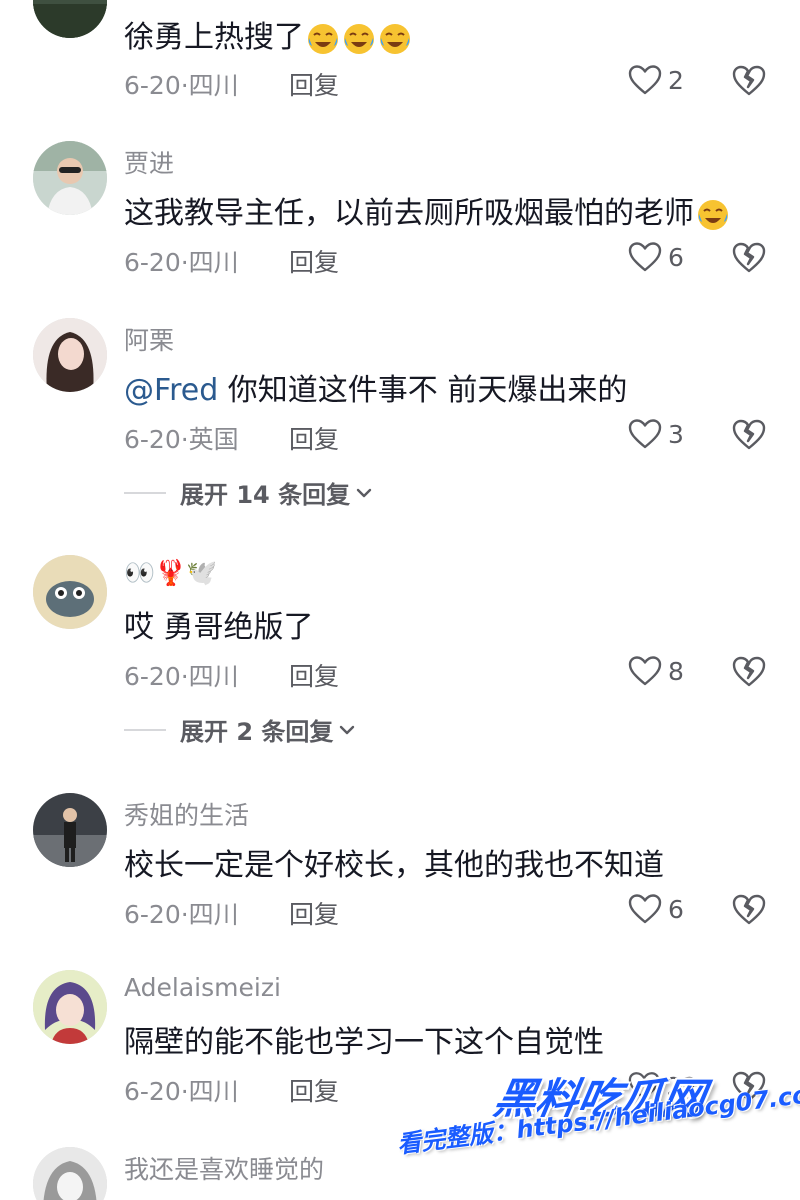 The image size is (800, 1200). I want to click on comment-date-location: 6-20·英国, so click(181, 439).